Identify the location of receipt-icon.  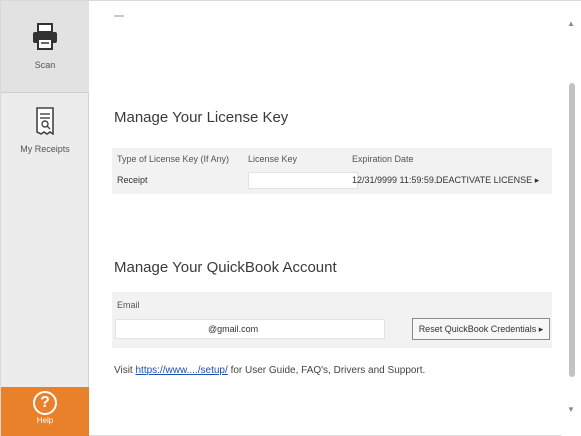
(45, 123).